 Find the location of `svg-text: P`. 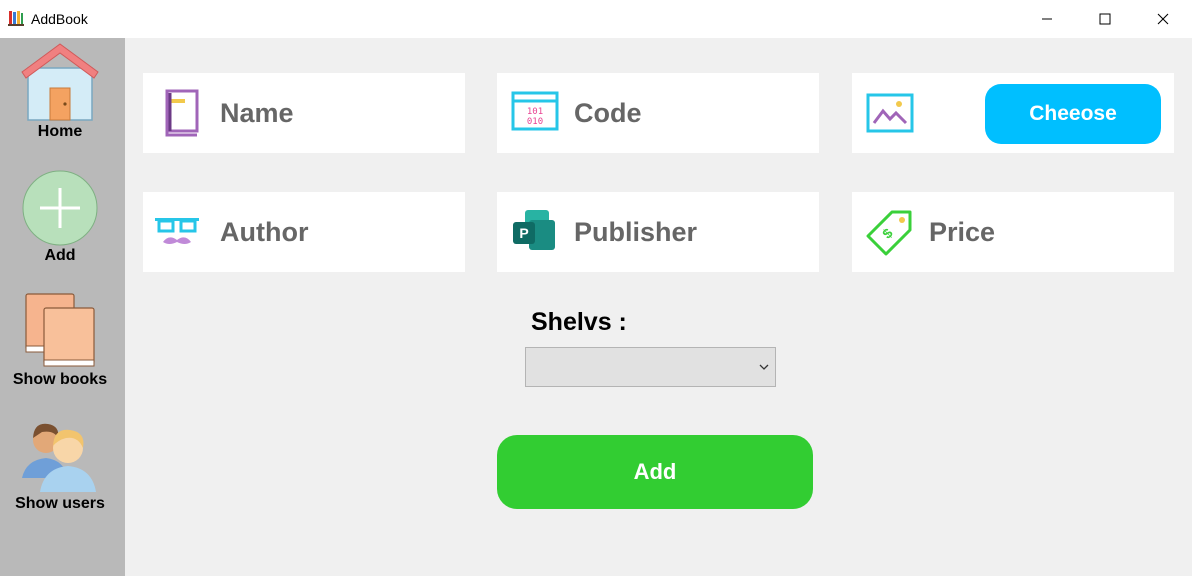

svg-text: P is located at coordinates (523, 233).